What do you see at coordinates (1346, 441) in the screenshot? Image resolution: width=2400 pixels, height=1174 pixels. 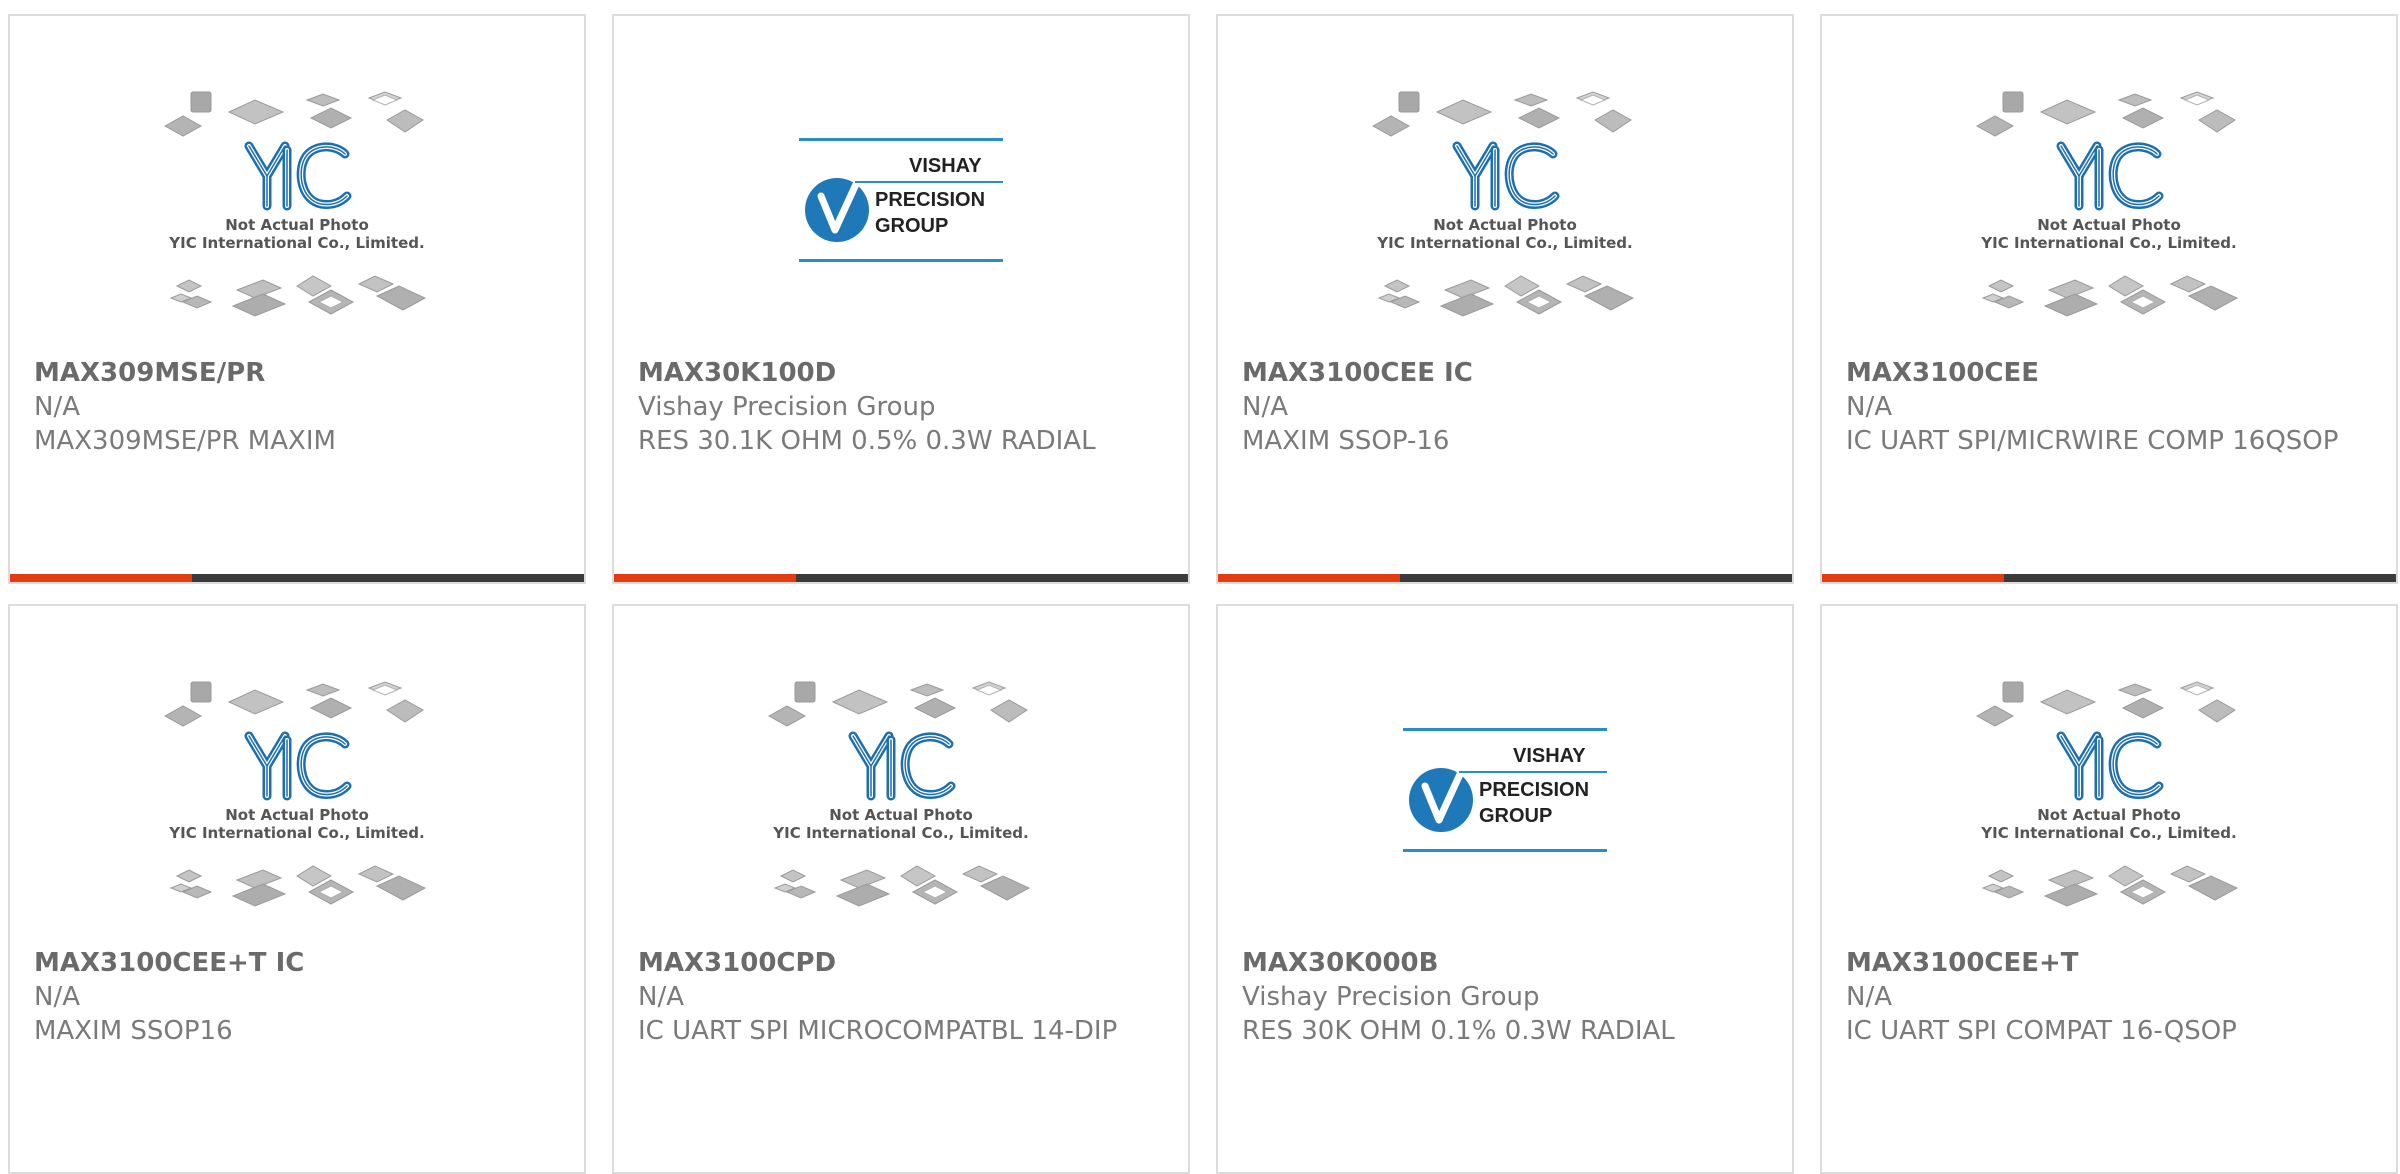 I see `description: MAXIM SSOP-16` at bounding box center [1346, 441].